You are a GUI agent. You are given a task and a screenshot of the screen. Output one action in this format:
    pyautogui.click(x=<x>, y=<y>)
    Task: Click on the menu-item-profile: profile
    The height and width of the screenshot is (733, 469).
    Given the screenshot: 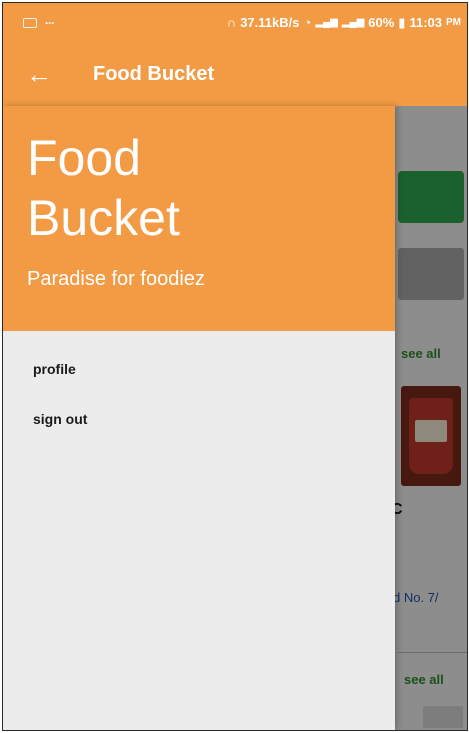 What is the action you would take?
    pyautogui.click(x=199, y=369)
    